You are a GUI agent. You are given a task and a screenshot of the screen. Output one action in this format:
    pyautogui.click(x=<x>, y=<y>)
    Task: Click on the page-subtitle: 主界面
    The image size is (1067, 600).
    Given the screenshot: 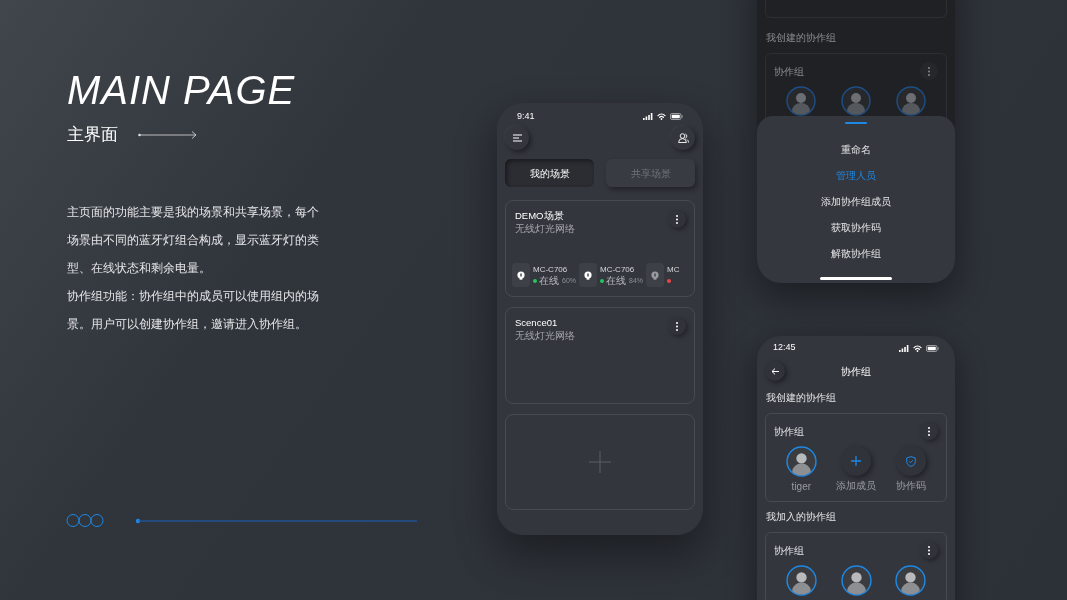 What is the action you would take?
    pyautogui.click(x=92, y=135)
    